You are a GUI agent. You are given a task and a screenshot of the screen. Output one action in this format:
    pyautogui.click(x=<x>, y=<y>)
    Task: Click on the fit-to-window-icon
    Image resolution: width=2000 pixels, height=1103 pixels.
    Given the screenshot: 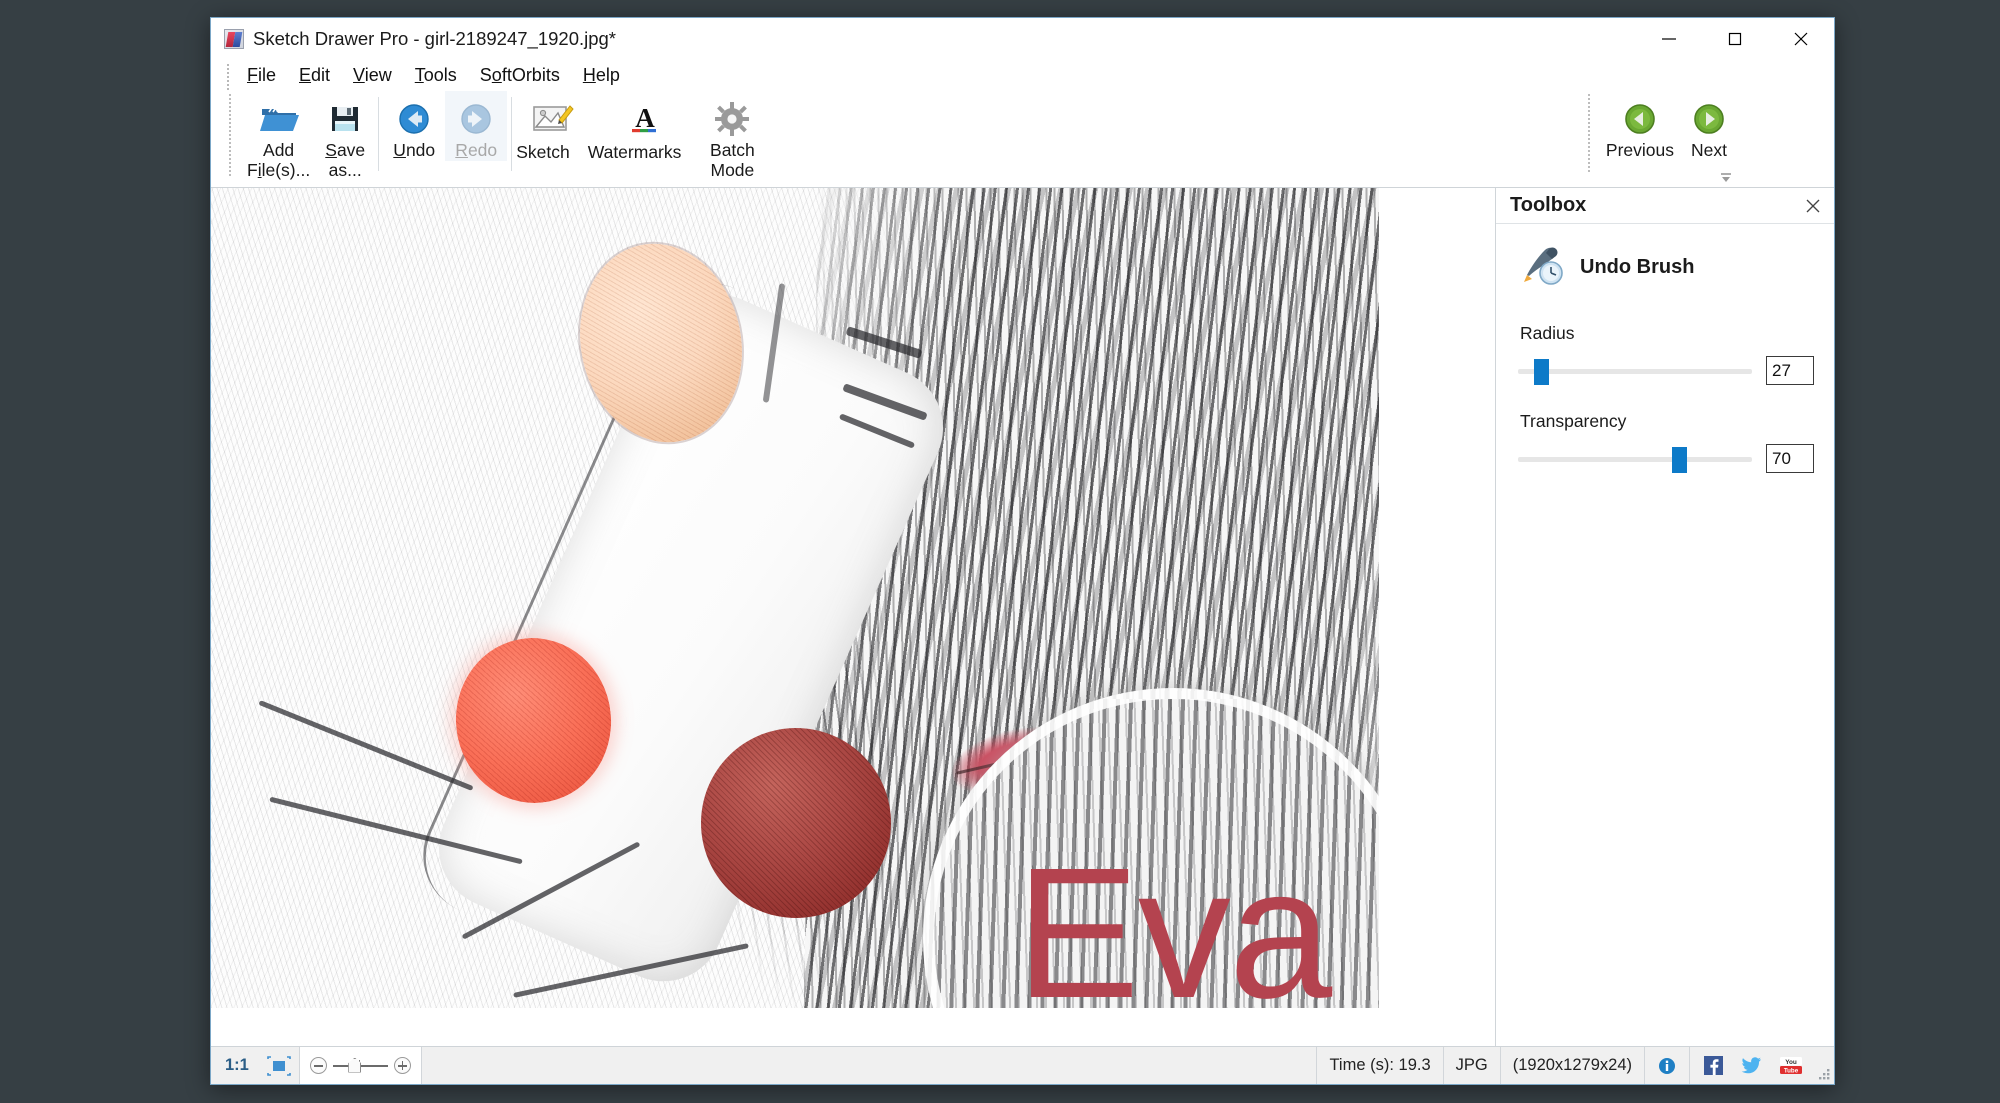 What is the action you would take?
    pyautogui.click(x=279, y=1065)
    